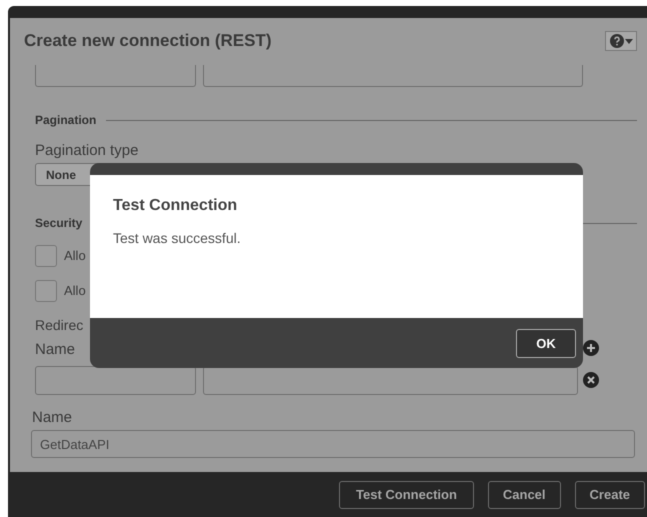 Image resolution: width=647 pixels, height=517 pixels. I want to click on help-button, so click(621, 41).